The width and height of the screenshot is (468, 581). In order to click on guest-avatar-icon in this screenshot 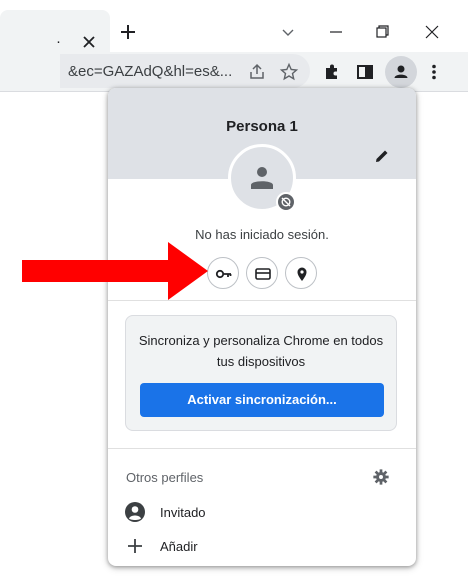, I will do `click(135, 512)`.